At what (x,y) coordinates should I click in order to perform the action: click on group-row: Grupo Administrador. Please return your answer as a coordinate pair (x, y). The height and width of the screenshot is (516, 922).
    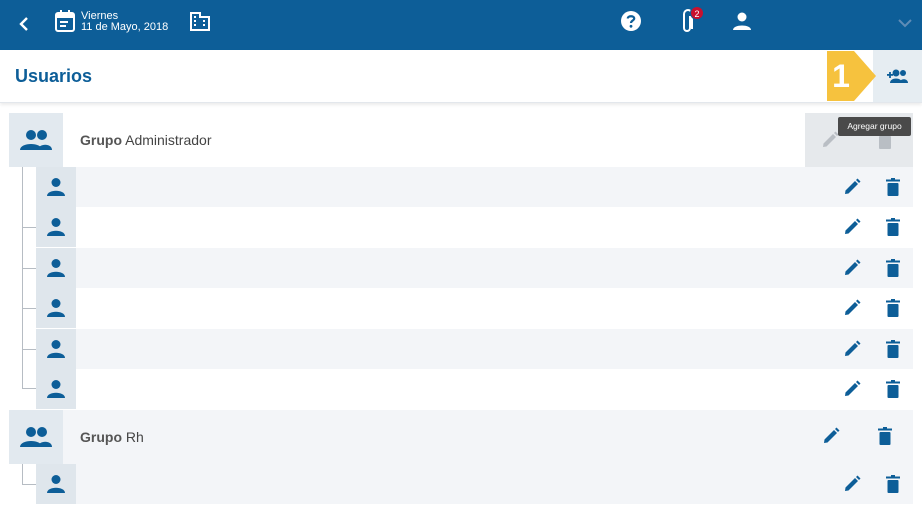
    Looking at the image, I should click on (461, 140).